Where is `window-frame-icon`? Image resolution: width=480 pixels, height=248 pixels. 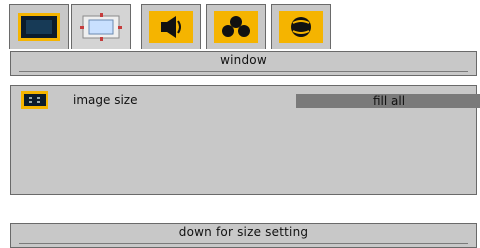
window-frame-icon is located at coordinates (101, 27).